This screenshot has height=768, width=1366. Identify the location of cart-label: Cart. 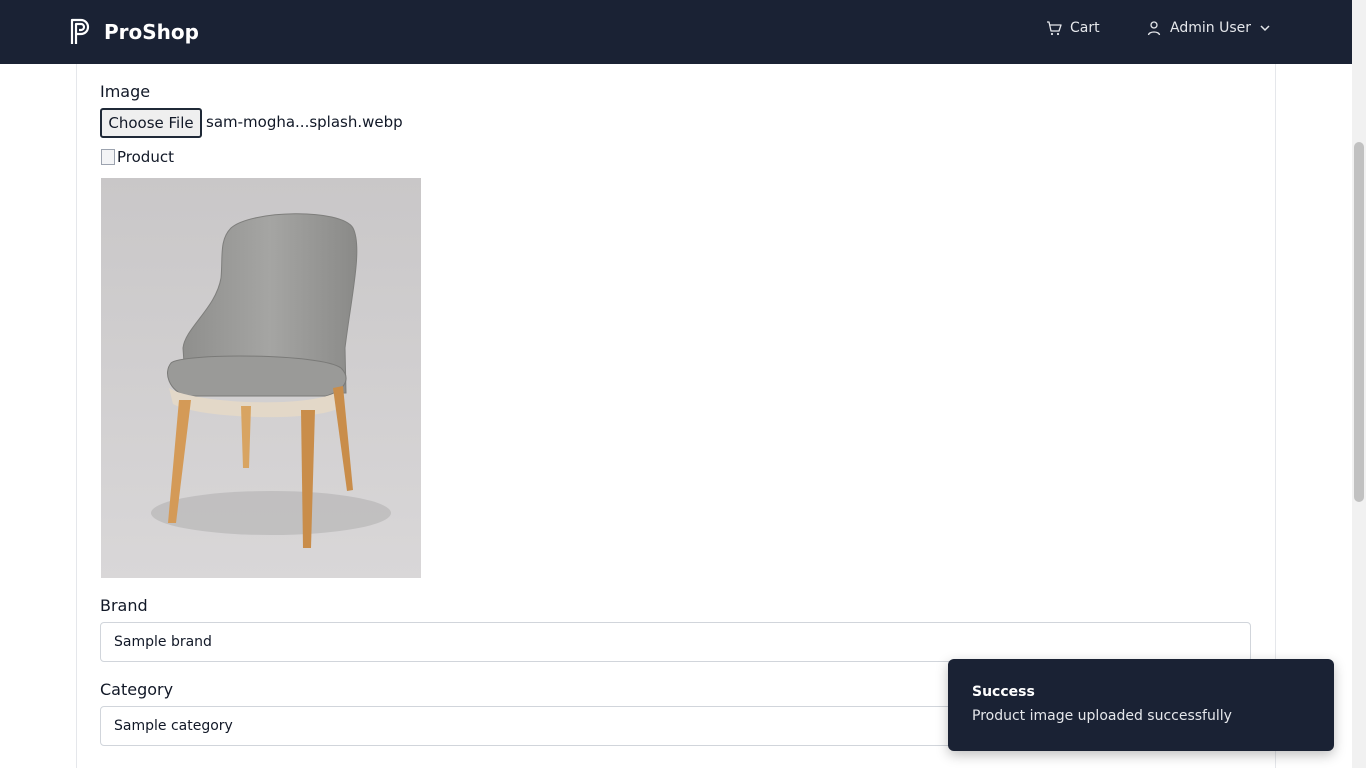
(1085, 28).